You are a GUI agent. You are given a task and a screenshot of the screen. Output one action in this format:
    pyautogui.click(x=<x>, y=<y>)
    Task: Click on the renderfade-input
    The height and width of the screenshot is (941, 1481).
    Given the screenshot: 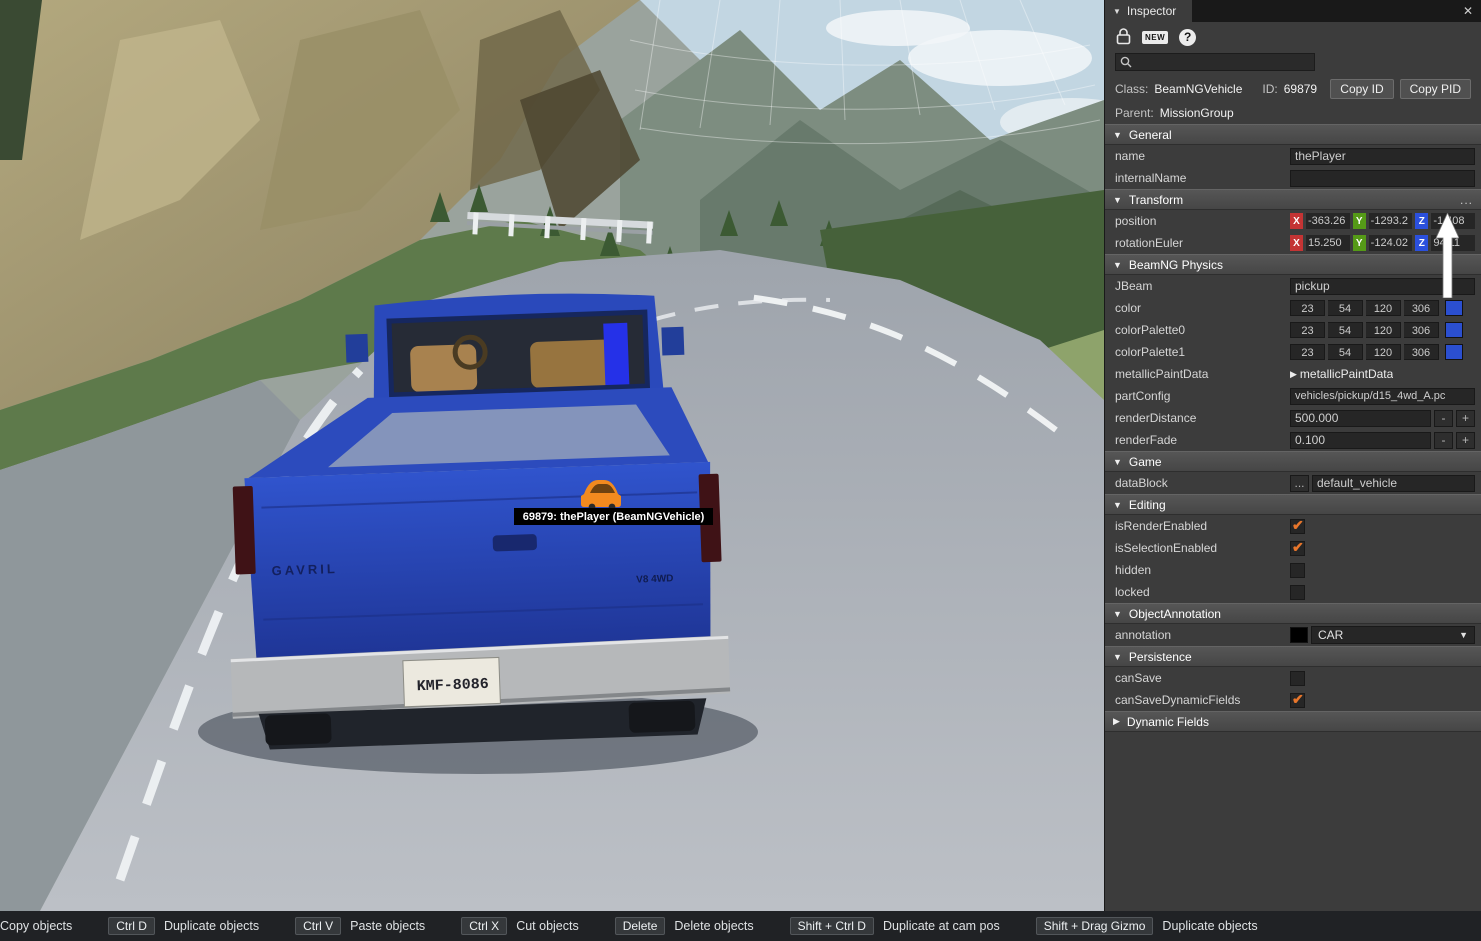 What is the action you would take?
    pyautogui.click(x=1360, y=440)
    